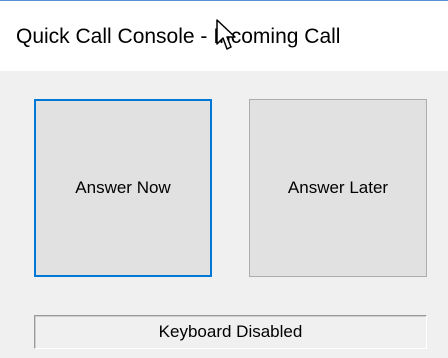  I want to click on keyboard-status-text: Keyboard Disabled, so click(230, 331).